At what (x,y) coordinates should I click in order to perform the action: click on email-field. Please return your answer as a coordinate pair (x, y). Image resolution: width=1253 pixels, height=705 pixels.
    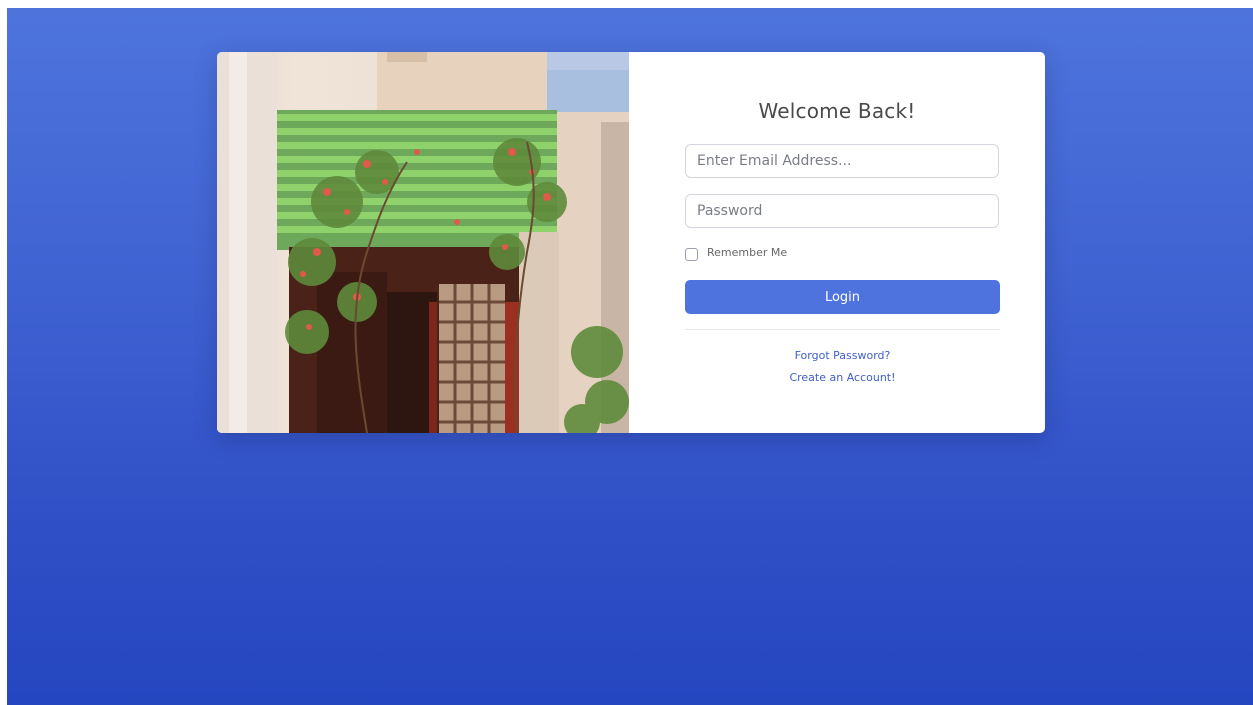
    Looking at the image, I should click on (842, 161).